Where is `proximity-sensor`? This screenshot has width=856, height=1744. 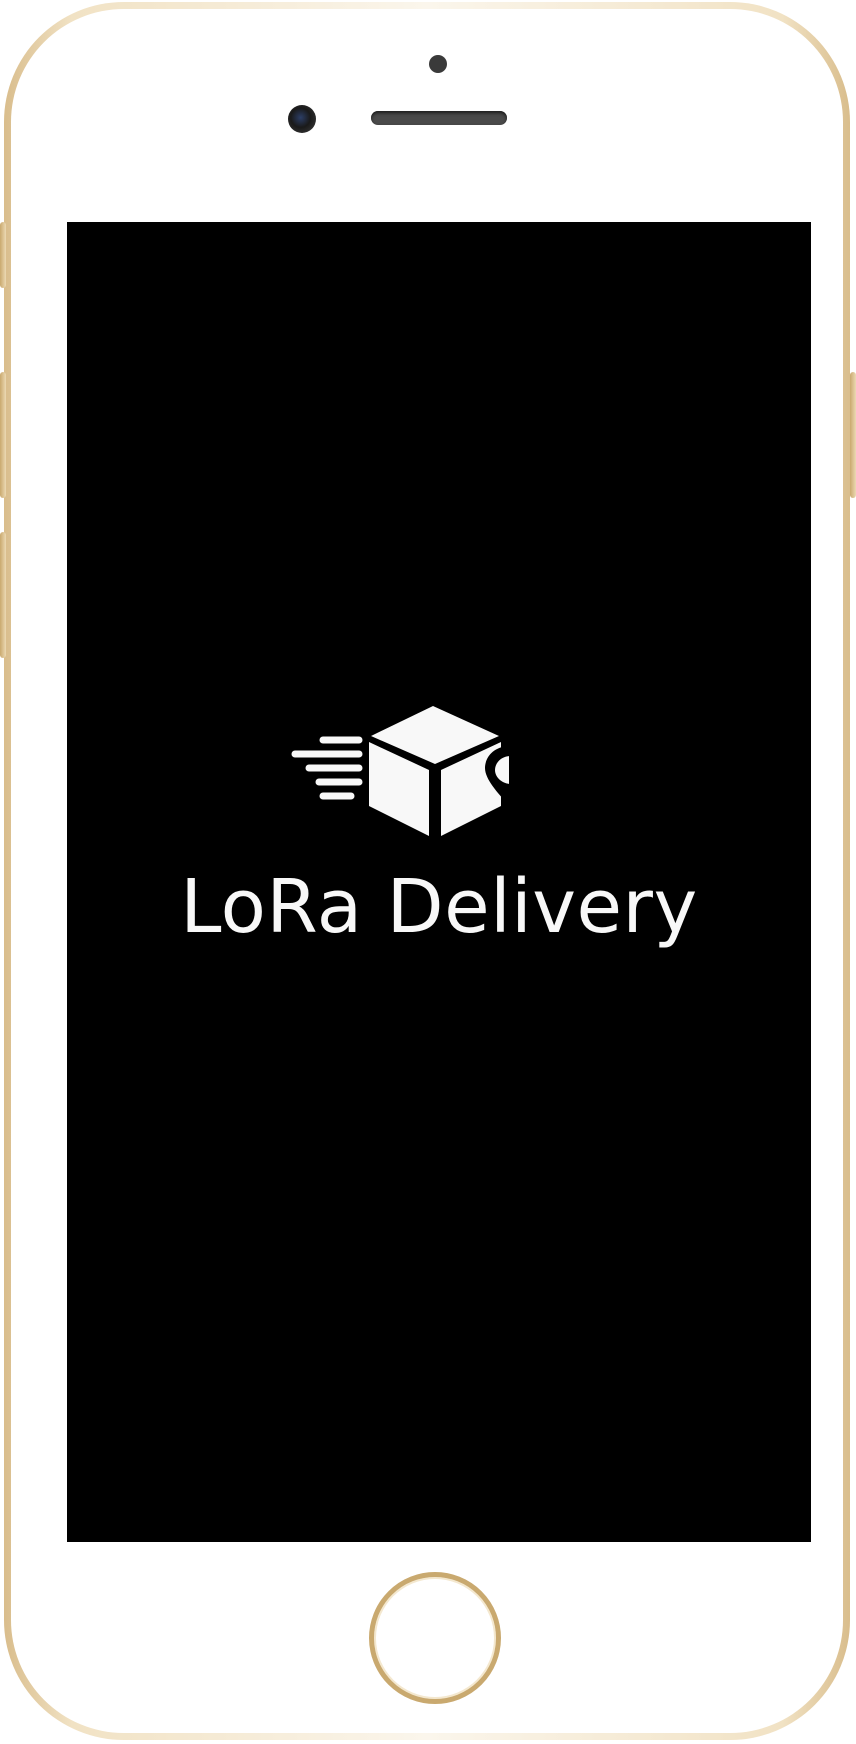 proximity-sensor is located at coordinates (438, 64).